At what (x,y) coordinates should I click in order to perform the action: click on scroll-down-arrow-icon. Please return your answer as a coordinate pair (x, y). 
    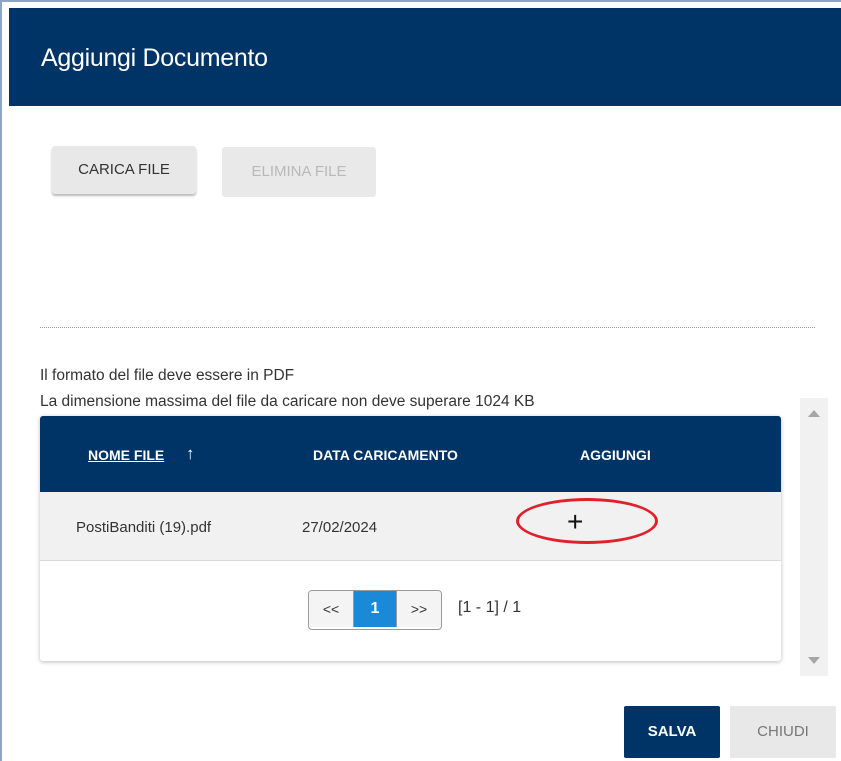
    Looking at the image, I should click on (814, 660).